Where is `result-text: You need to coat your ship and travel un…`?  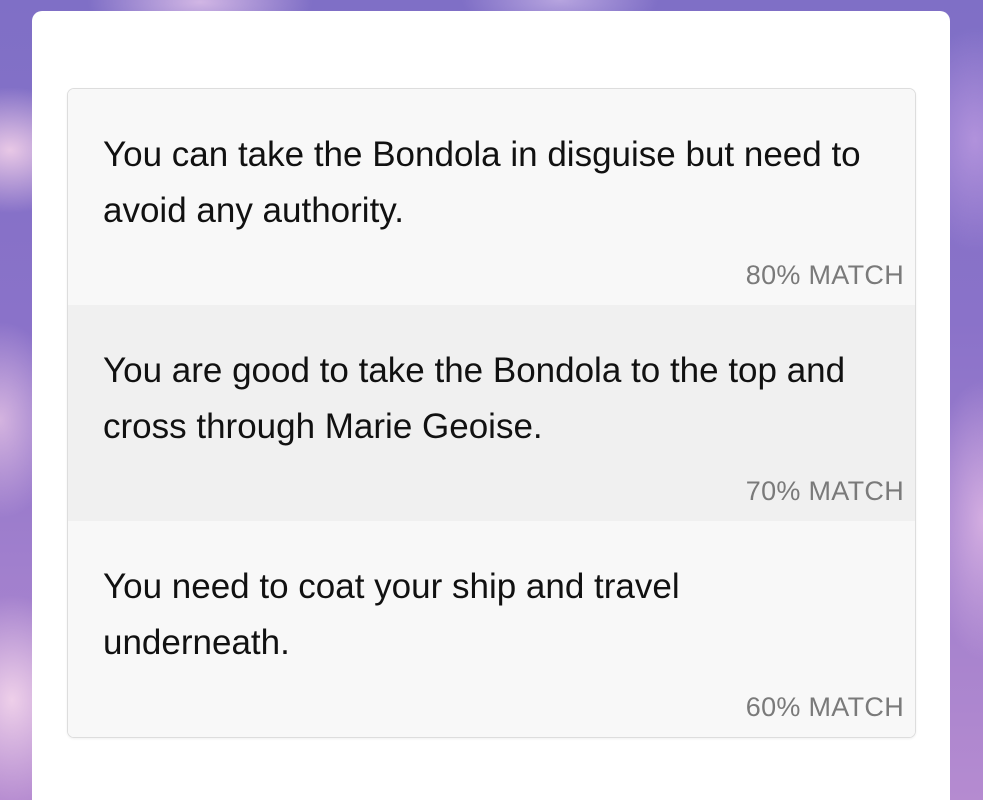
result-text: You need to coat your ship and travel un… is located at coordinates (391, 614).